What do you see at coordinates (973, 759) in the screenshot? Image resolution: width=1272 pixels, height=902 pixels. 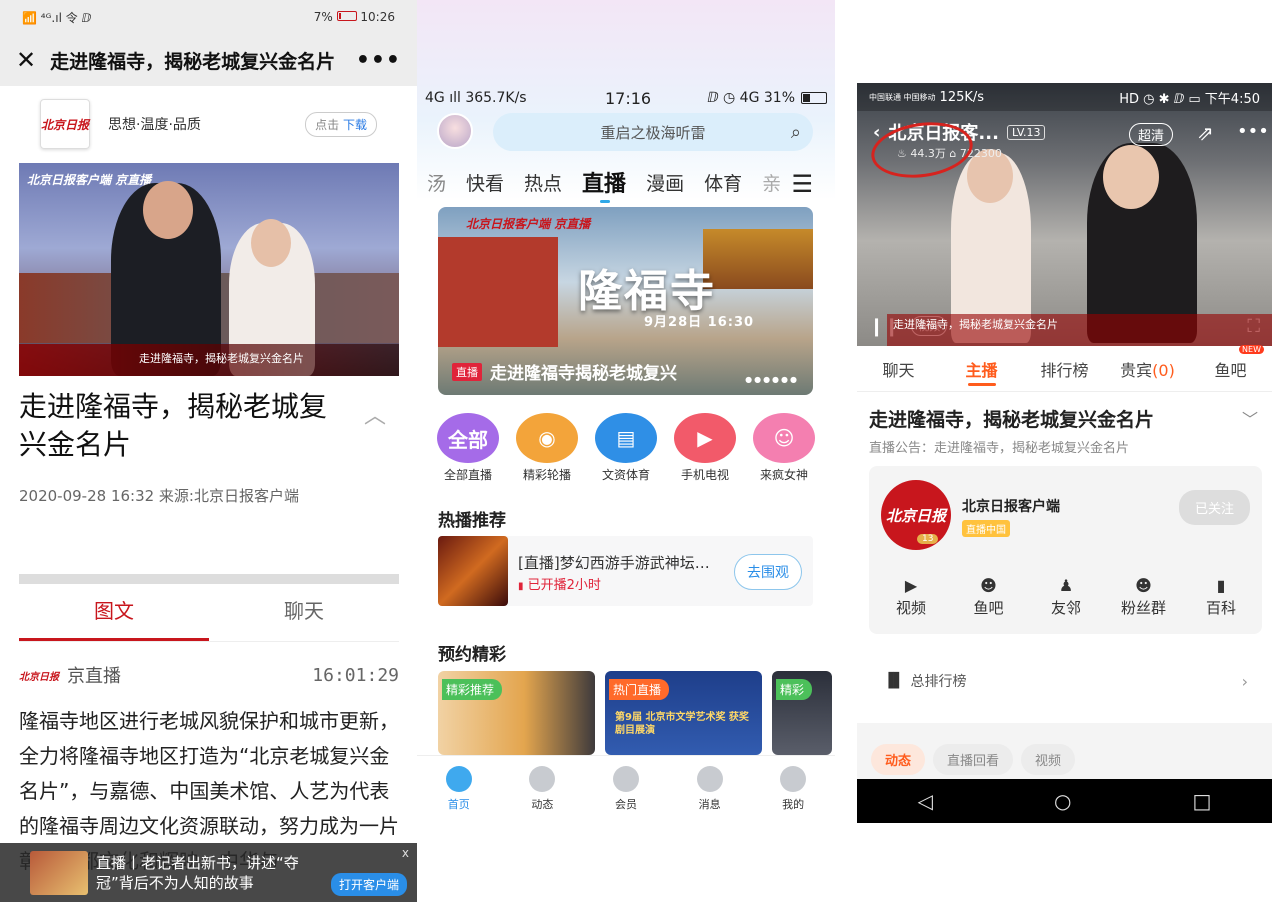 I see `pill-replay: 直播回看` at bounding box center [973, 759].